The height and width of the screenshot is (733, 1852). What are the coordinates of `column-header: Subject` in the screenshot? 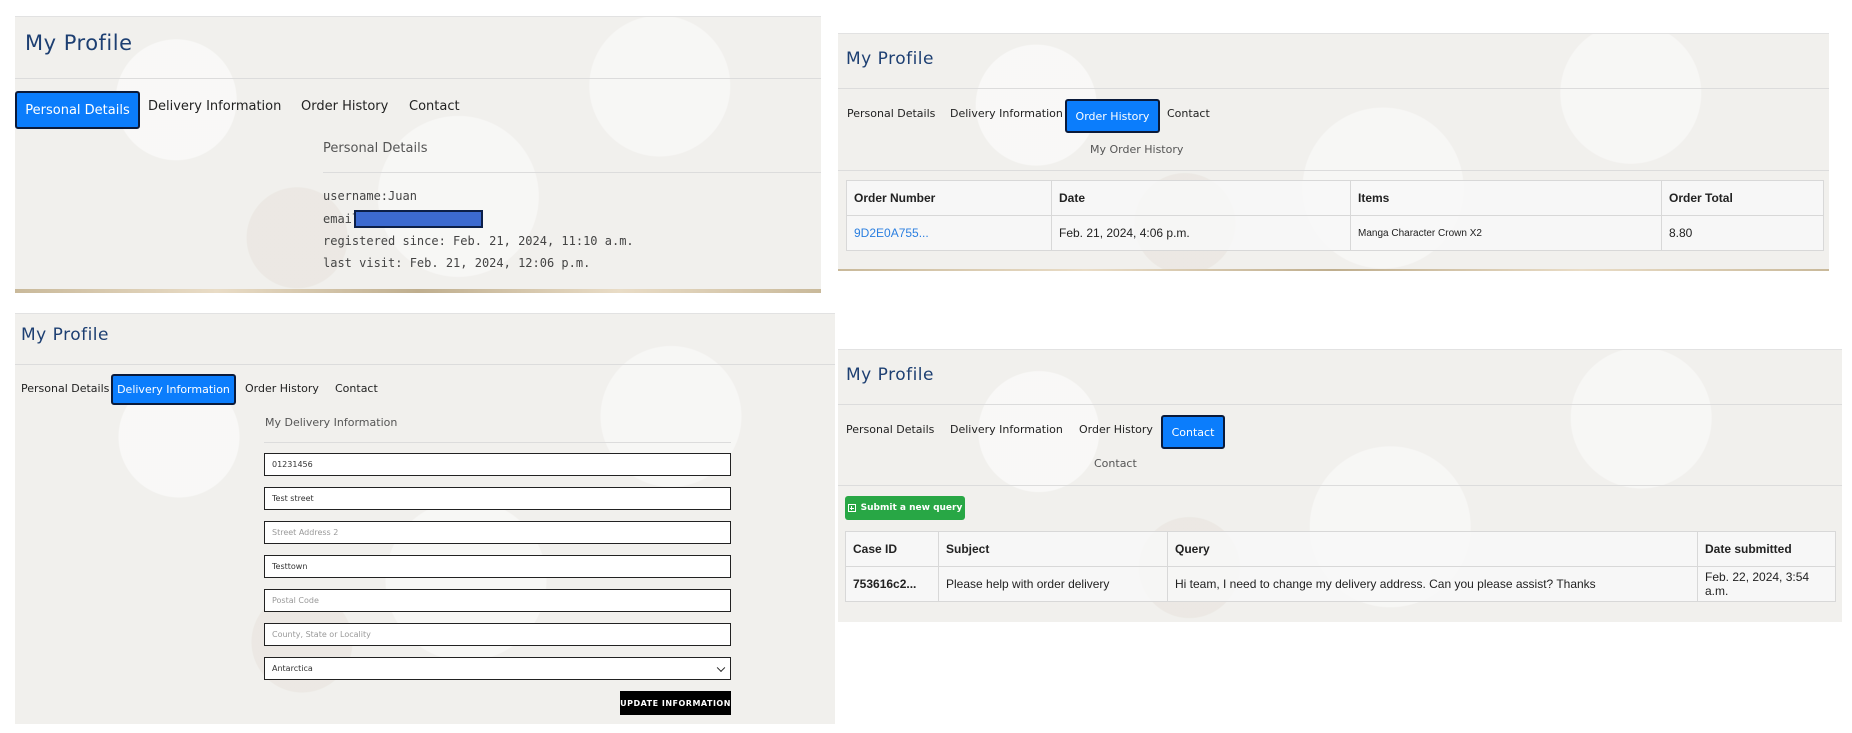 It's located at (1053, 549).